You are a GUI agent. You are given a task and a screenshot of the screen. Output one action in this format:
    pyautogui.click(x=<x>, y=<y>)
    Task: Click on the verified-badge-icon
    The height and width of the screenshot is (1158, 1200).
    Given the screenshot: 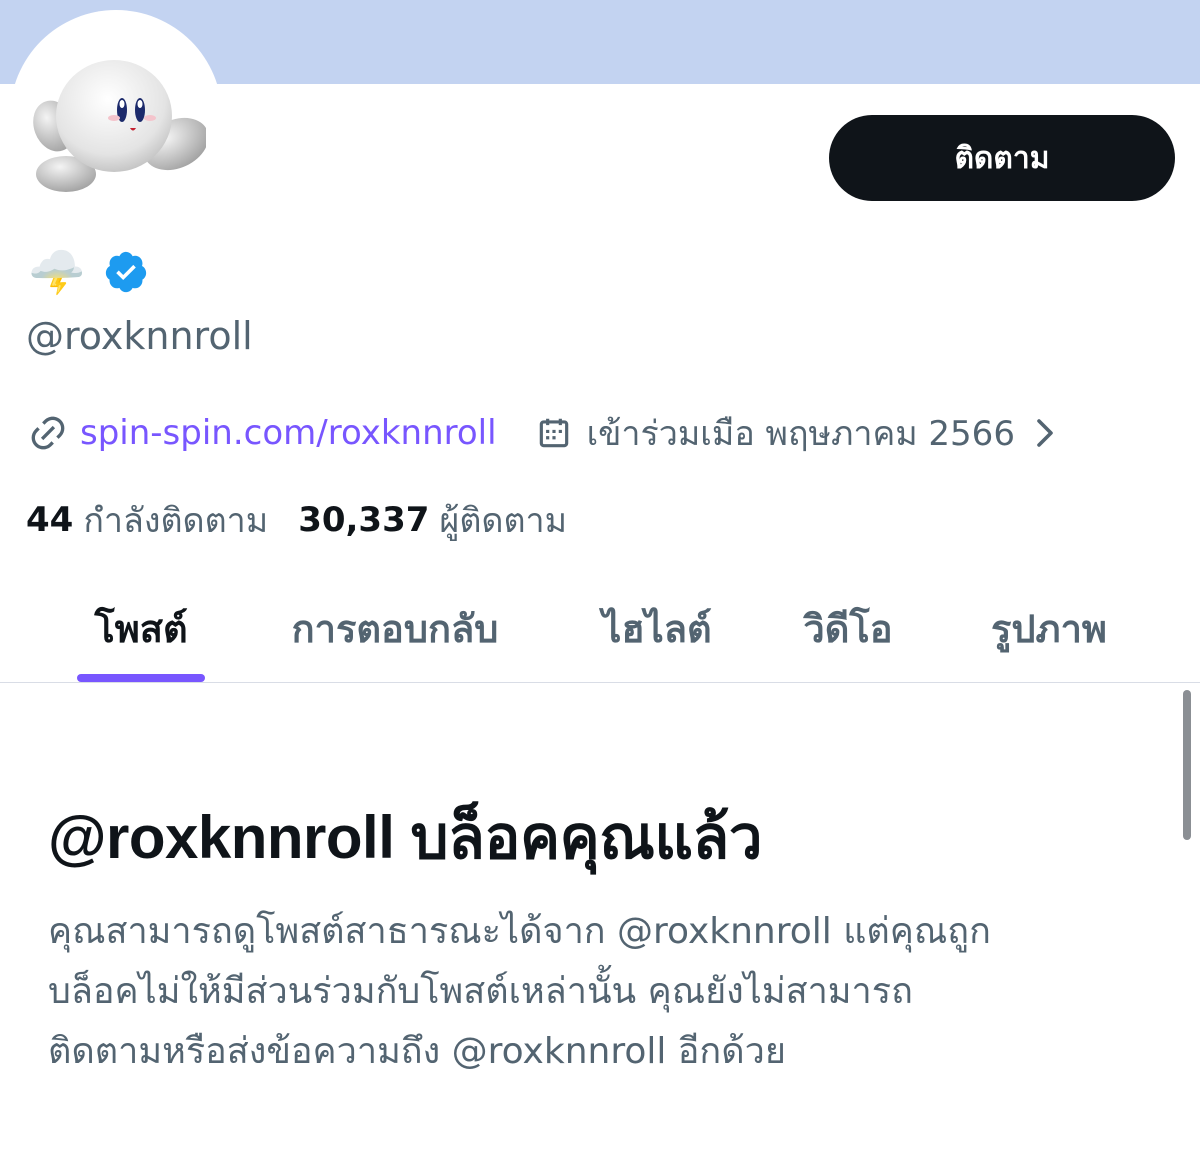 What is the action you would take?
    pyautogui.click(x=126, y=272)
    